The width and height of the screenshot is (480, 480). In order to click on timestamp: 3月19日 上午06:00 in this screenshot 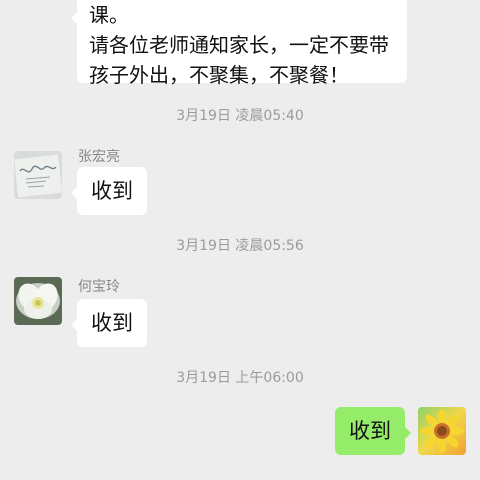, I will do `click(240, 378)`.